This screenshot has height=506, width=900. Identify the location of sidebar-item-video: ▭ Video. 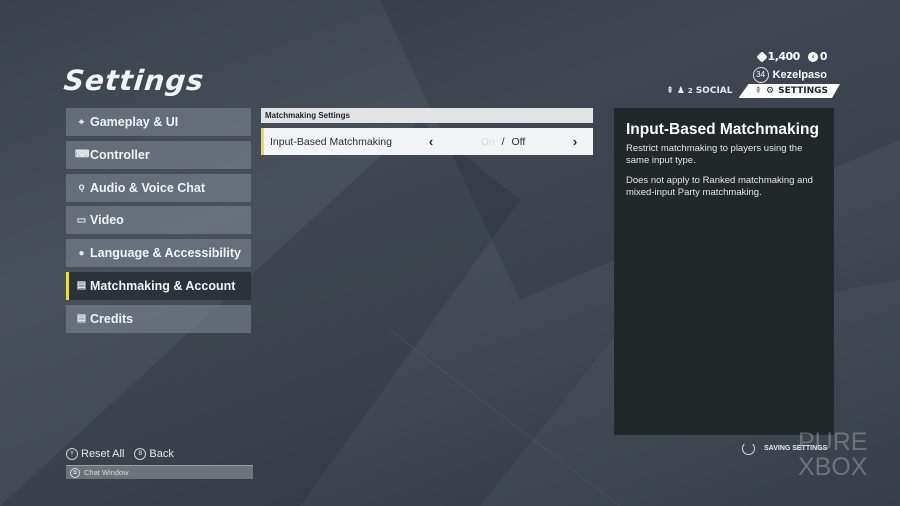
(158, 220).